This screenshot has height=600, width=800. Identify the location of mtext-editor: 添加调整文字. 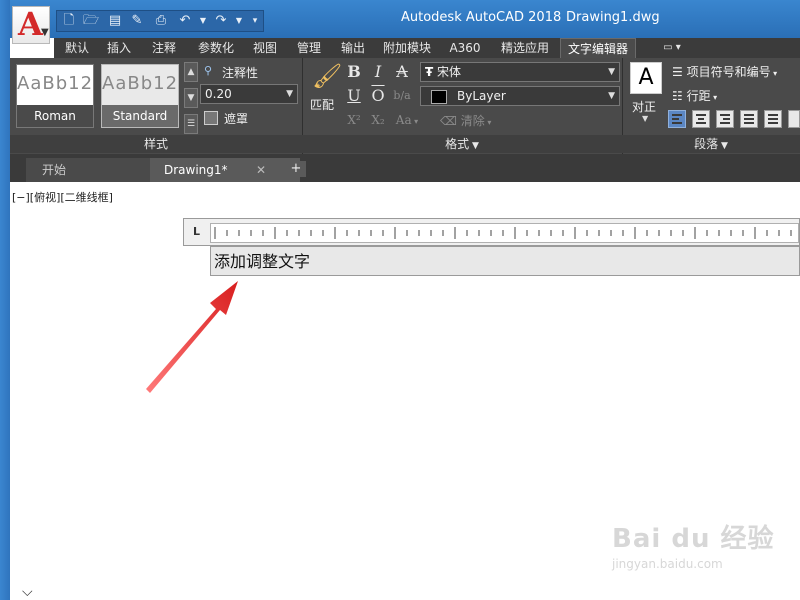
(505, 261).